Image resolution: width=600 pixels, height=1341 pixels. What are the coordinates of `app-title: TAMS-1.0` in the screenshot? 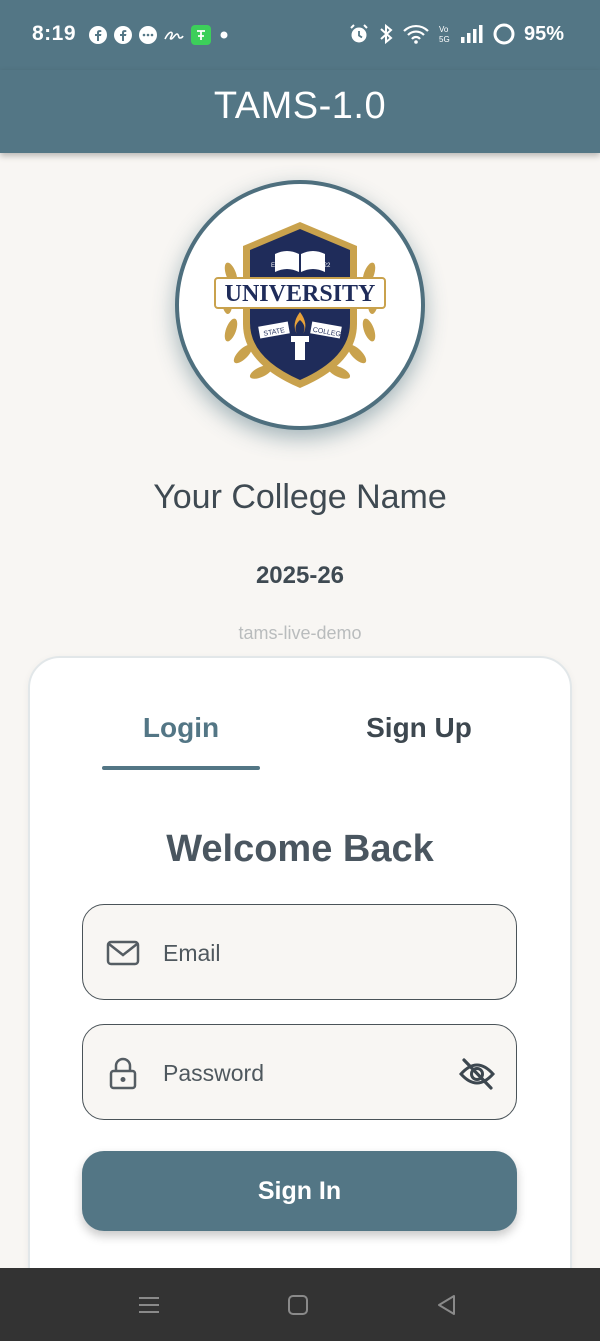 It's located at (300, 106).